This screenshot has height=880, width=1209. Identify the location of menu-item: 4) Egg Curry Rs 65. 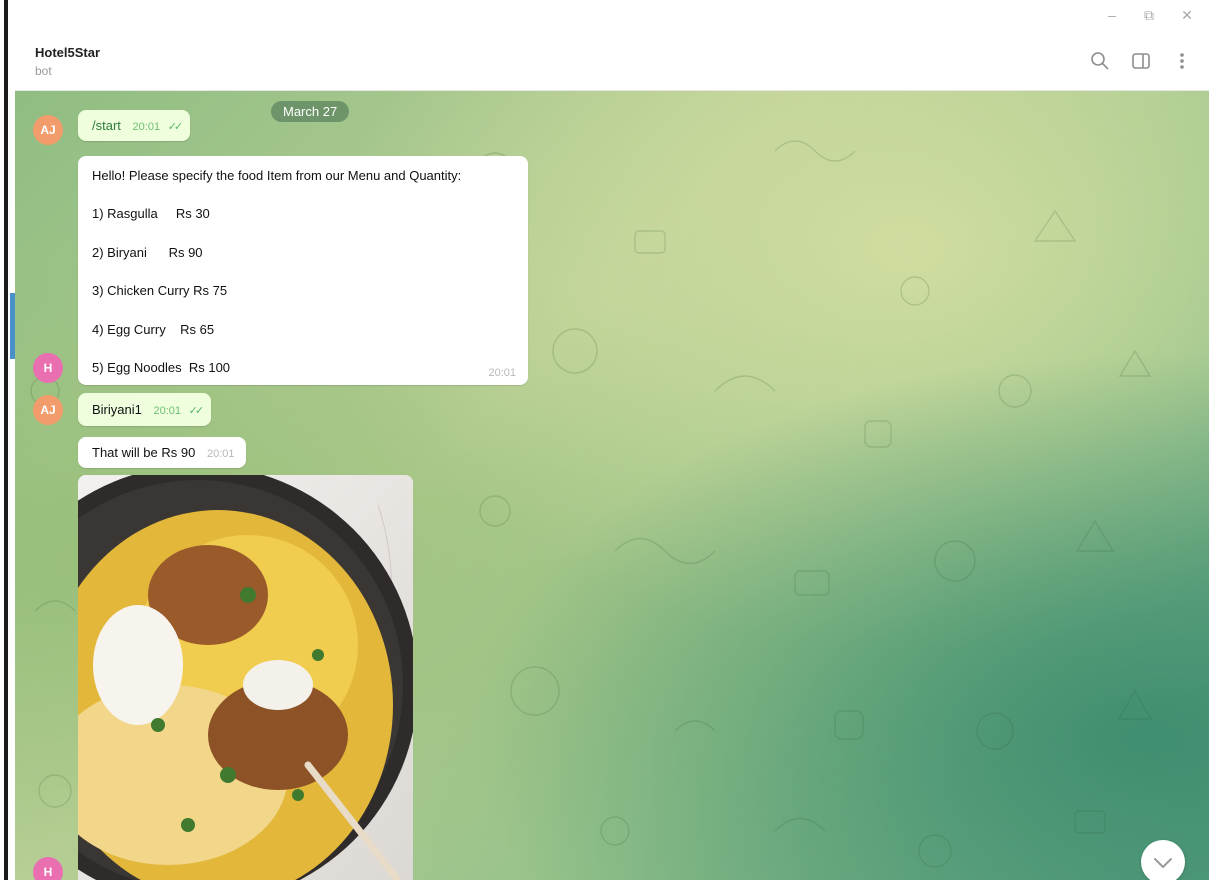
(153, 329).